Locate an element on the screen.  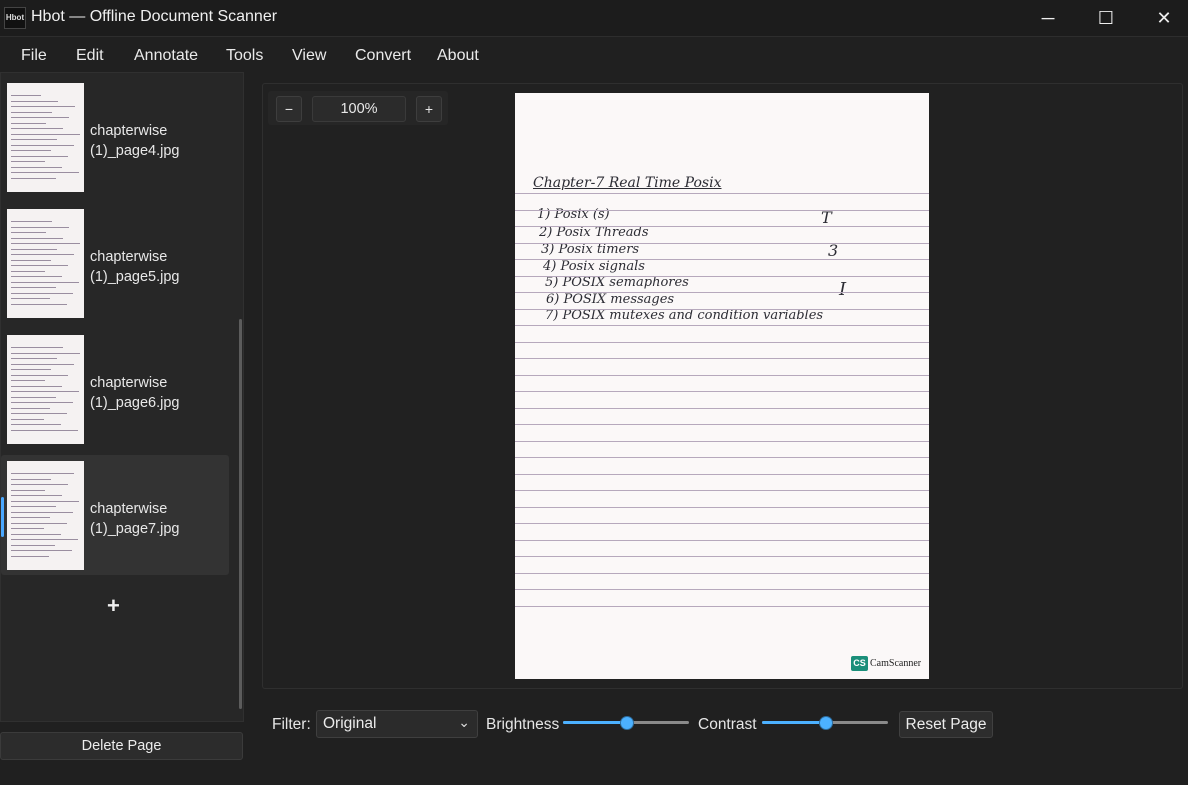
page-list-item: chapterwise (1)_page4.jpg is located at coordinates (115, 137).